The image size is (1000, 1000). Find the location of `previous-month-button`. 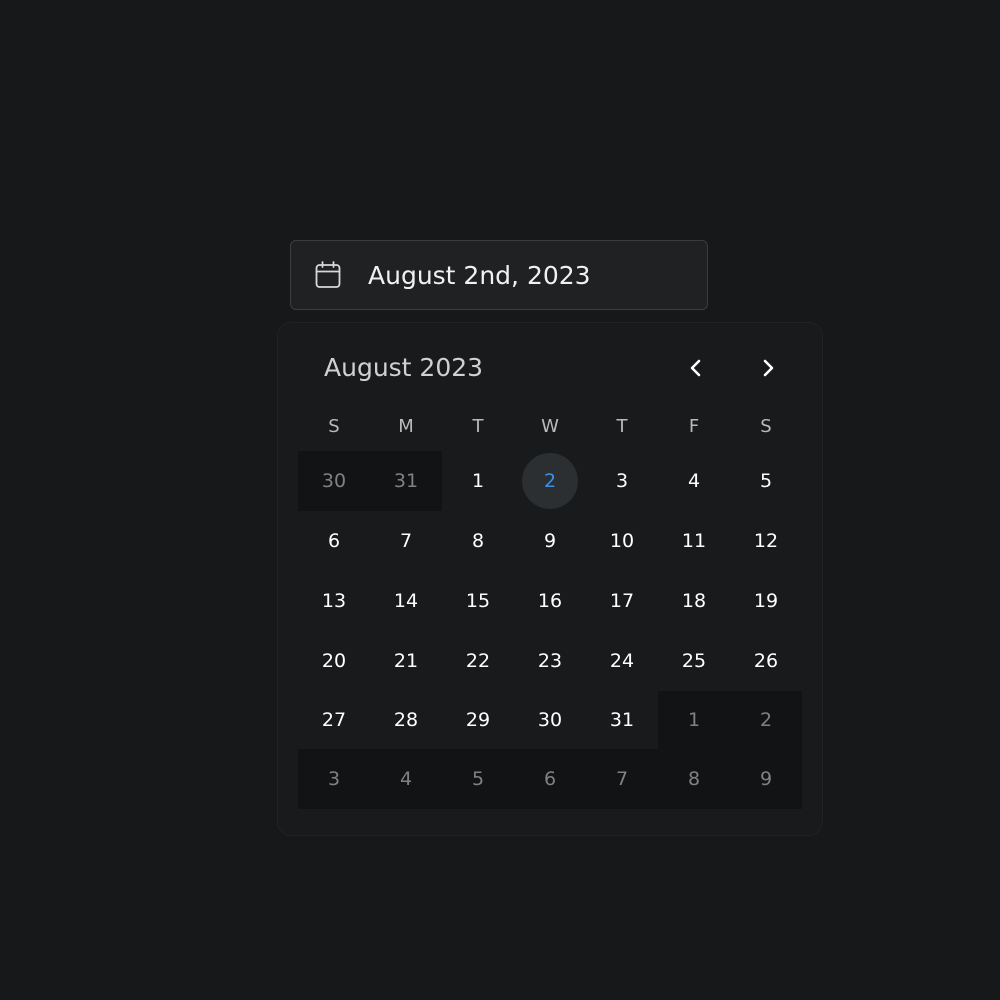

previous-month-button is located at coordinates (696, 370).